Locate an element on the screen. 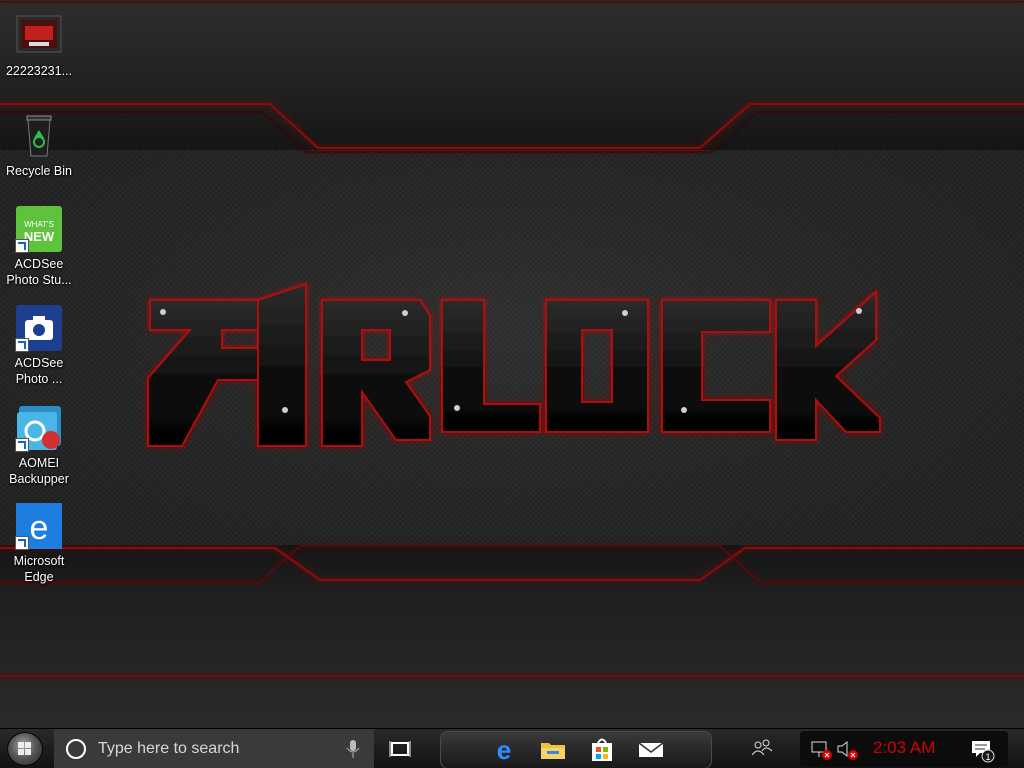  acdsee-camera-icon is located at coordinates (39, 328).